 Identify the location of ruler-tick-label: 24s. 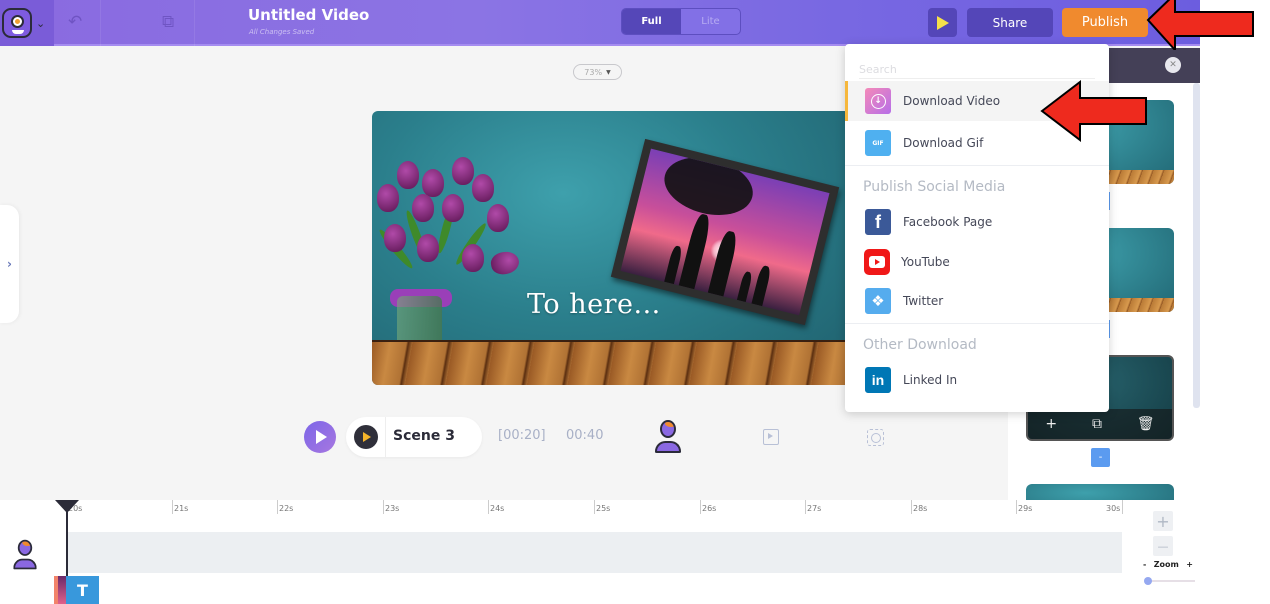
(497, 508).